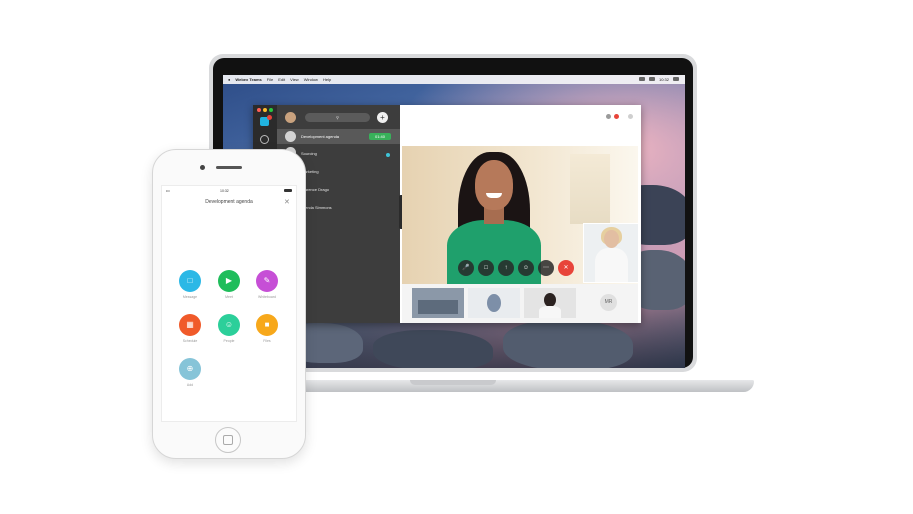 This screenshot has height=514, width=913. I want to click on schedule-button: ▦, so click(190, 325).